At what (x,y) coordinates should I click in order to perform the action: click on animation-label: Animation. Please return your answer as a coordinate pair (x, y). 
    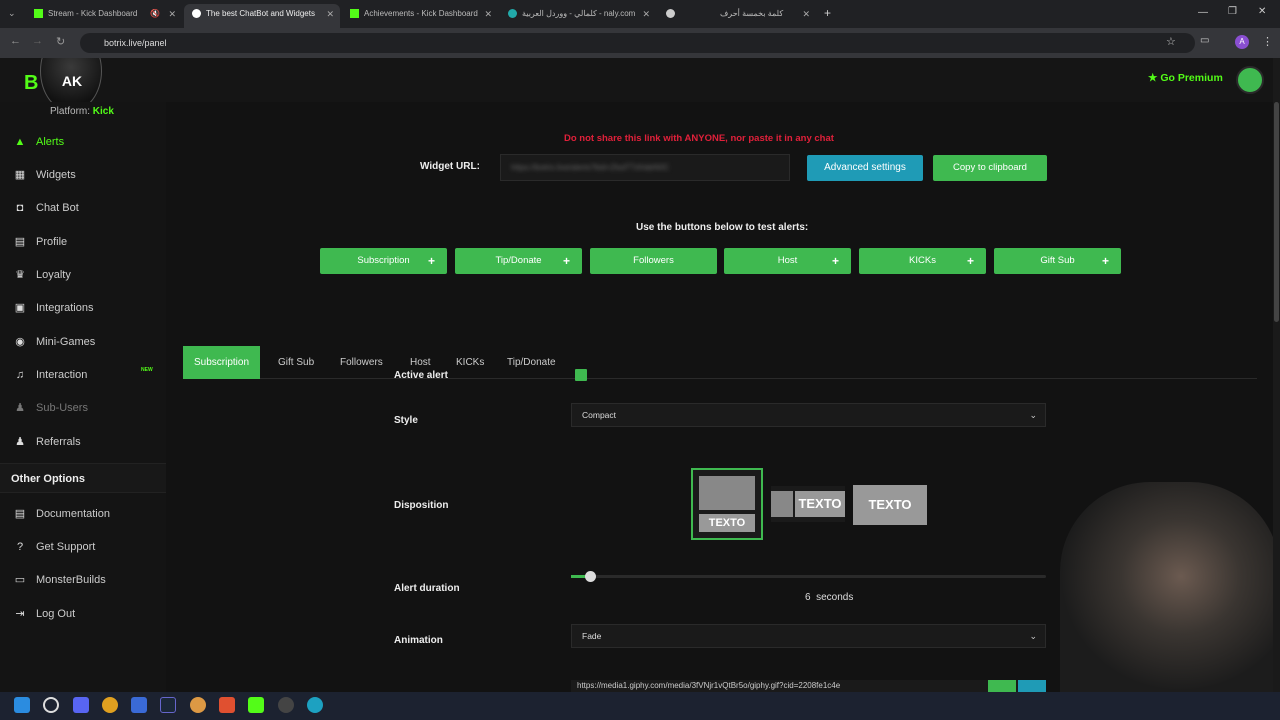
    Looking at the image, I should click on (418, 640).